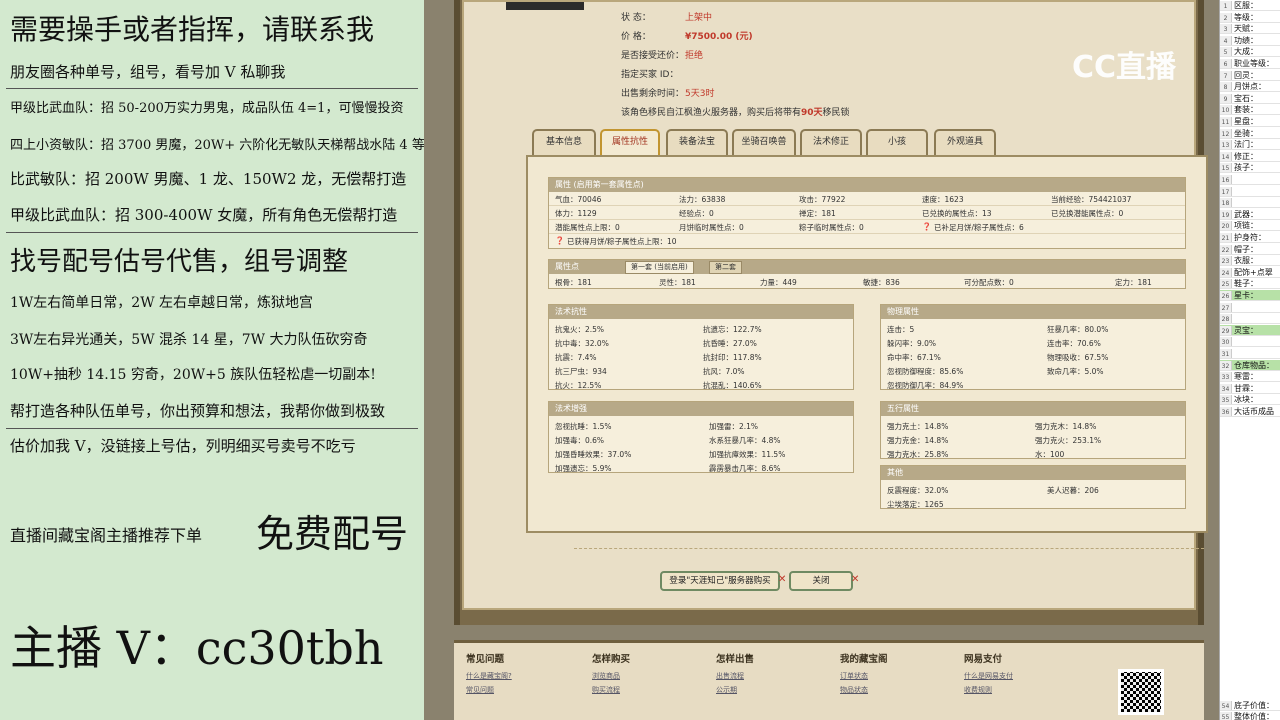 The width and height of the screenshot is (1280, 720). What do you see at coordinates (1250, 377) in the screenshot?
I see `sheet-row: 33 寒雷：` at bounding box center [1250, 377].